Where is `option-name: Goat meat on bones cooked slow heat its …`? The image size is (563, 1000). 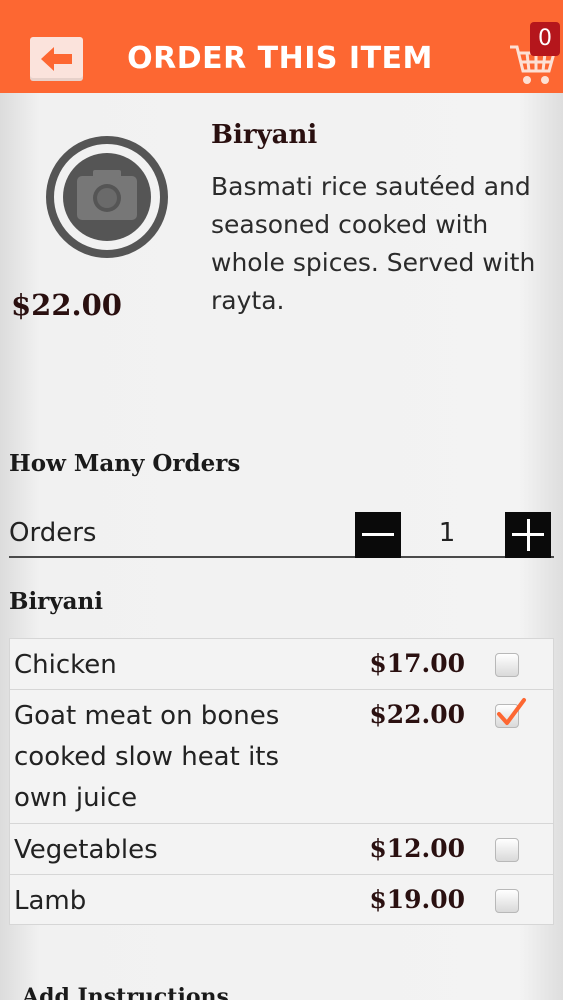 option-name: Goat meat on bones cooked slow heat its … is located at coordinates (147, 757).